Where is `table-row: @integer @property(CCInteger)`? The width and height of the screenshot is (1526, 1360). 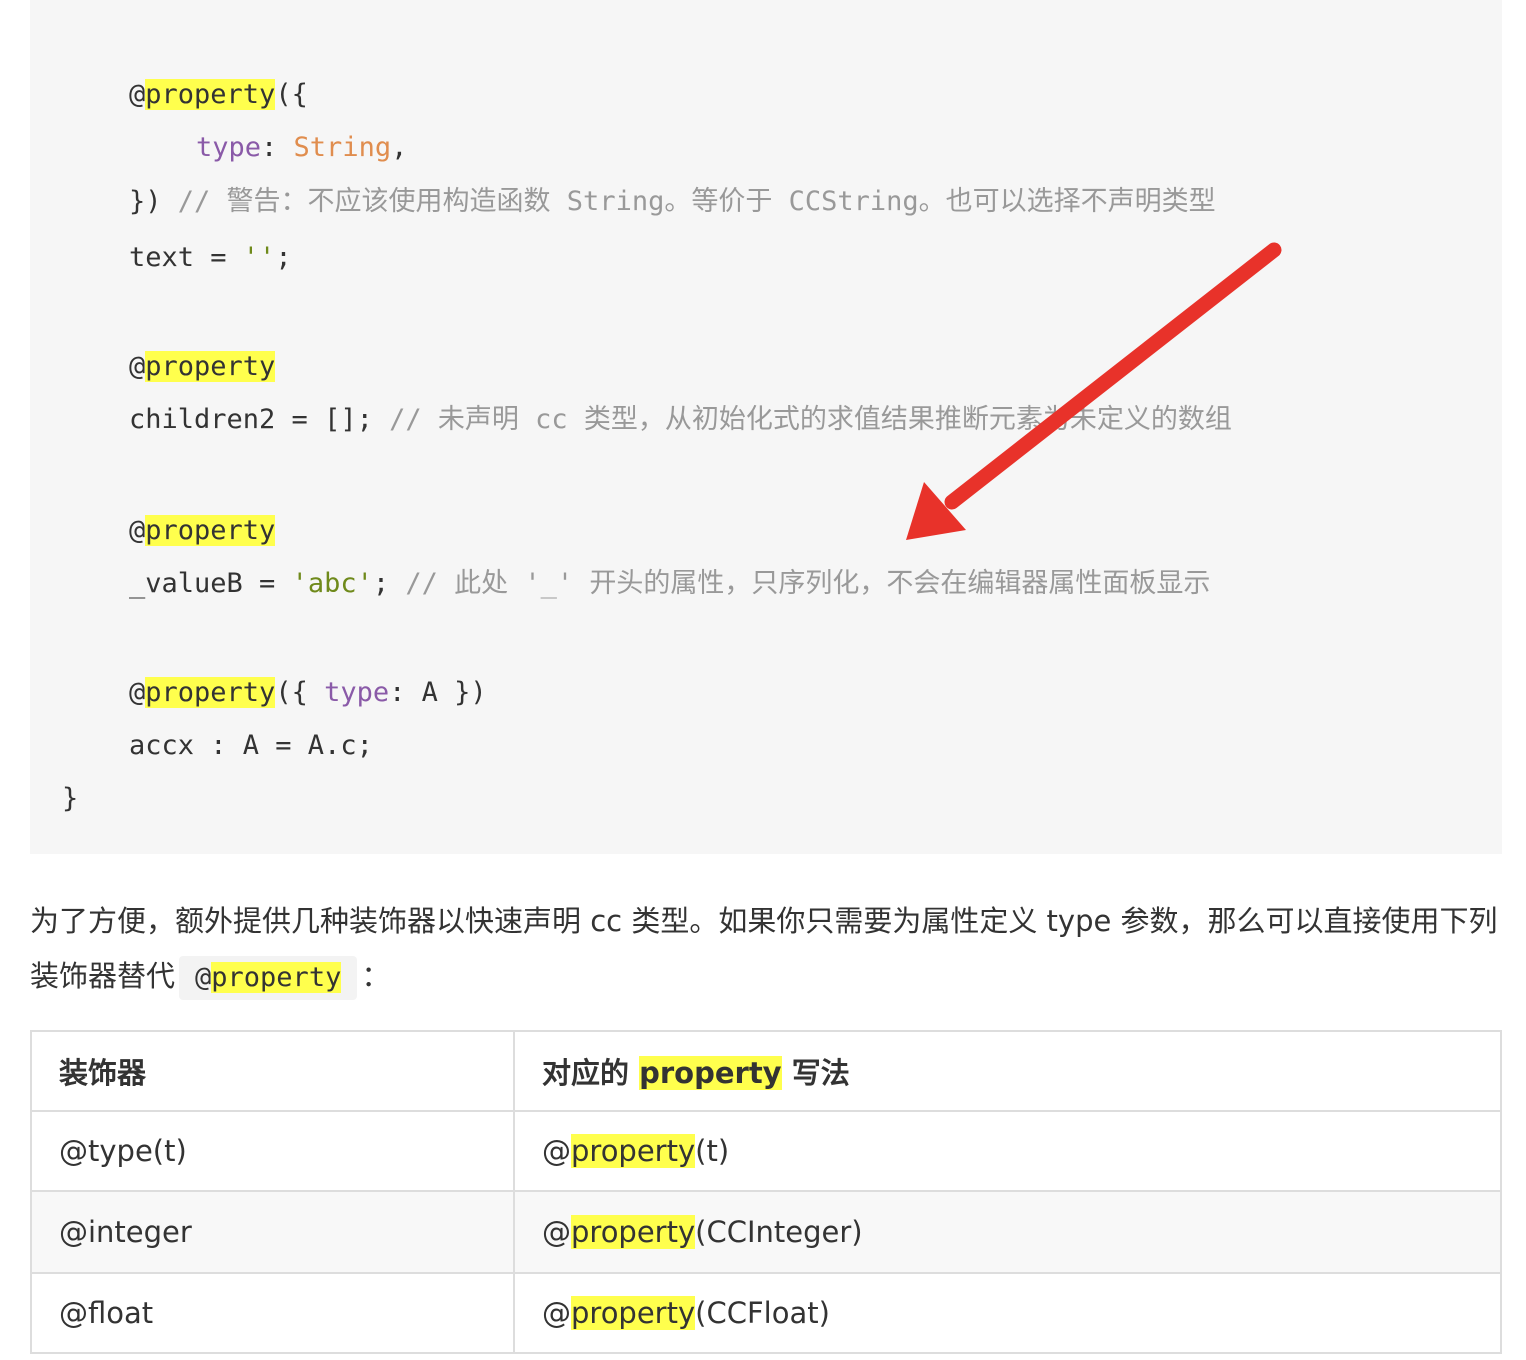 table-row: @integer @property(CCInteger) is located at coordinates (766, 1232).